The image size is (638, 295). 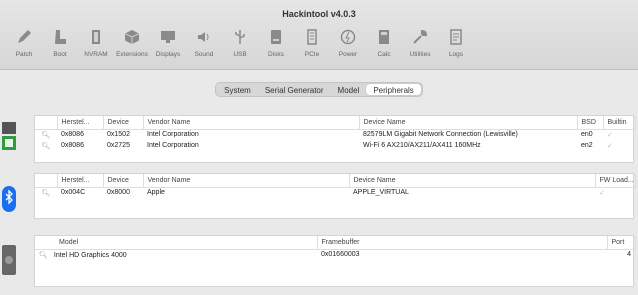 I want to click on col-header, so click(x=46, y=123).